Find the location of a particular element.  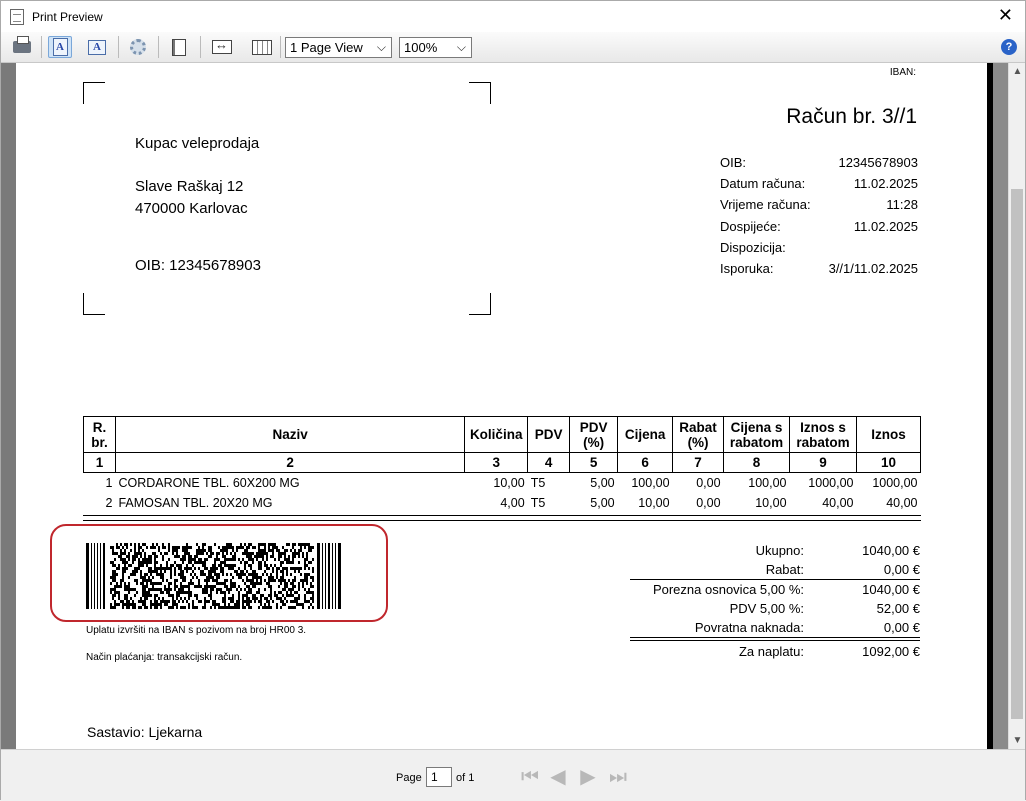

landscape-text-icon: A is located at coordinates (97, 47).